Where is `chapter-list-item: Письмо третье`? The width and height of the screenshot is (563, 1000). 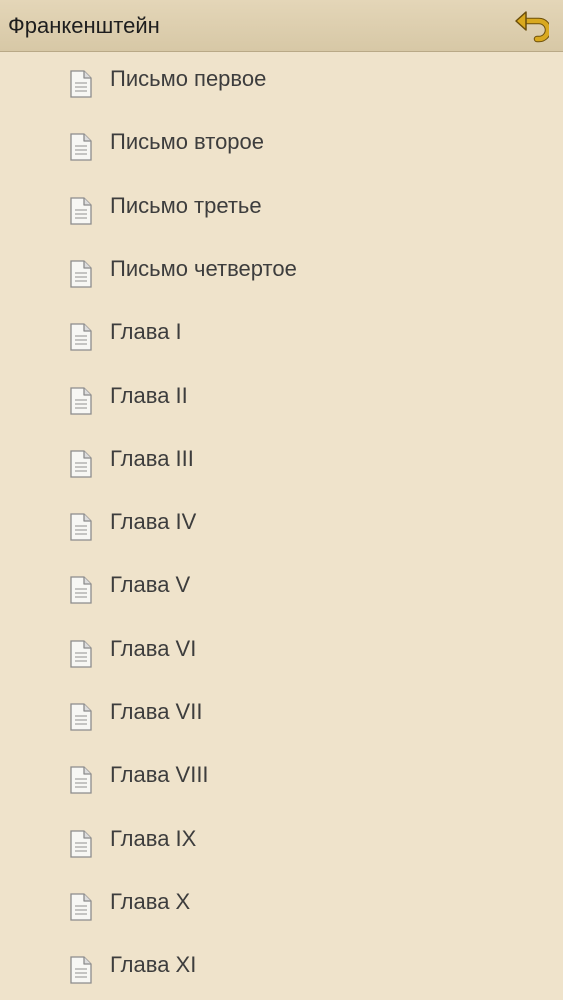
chapter-list-item: Письмо третье is located at coordinates (281, 210).